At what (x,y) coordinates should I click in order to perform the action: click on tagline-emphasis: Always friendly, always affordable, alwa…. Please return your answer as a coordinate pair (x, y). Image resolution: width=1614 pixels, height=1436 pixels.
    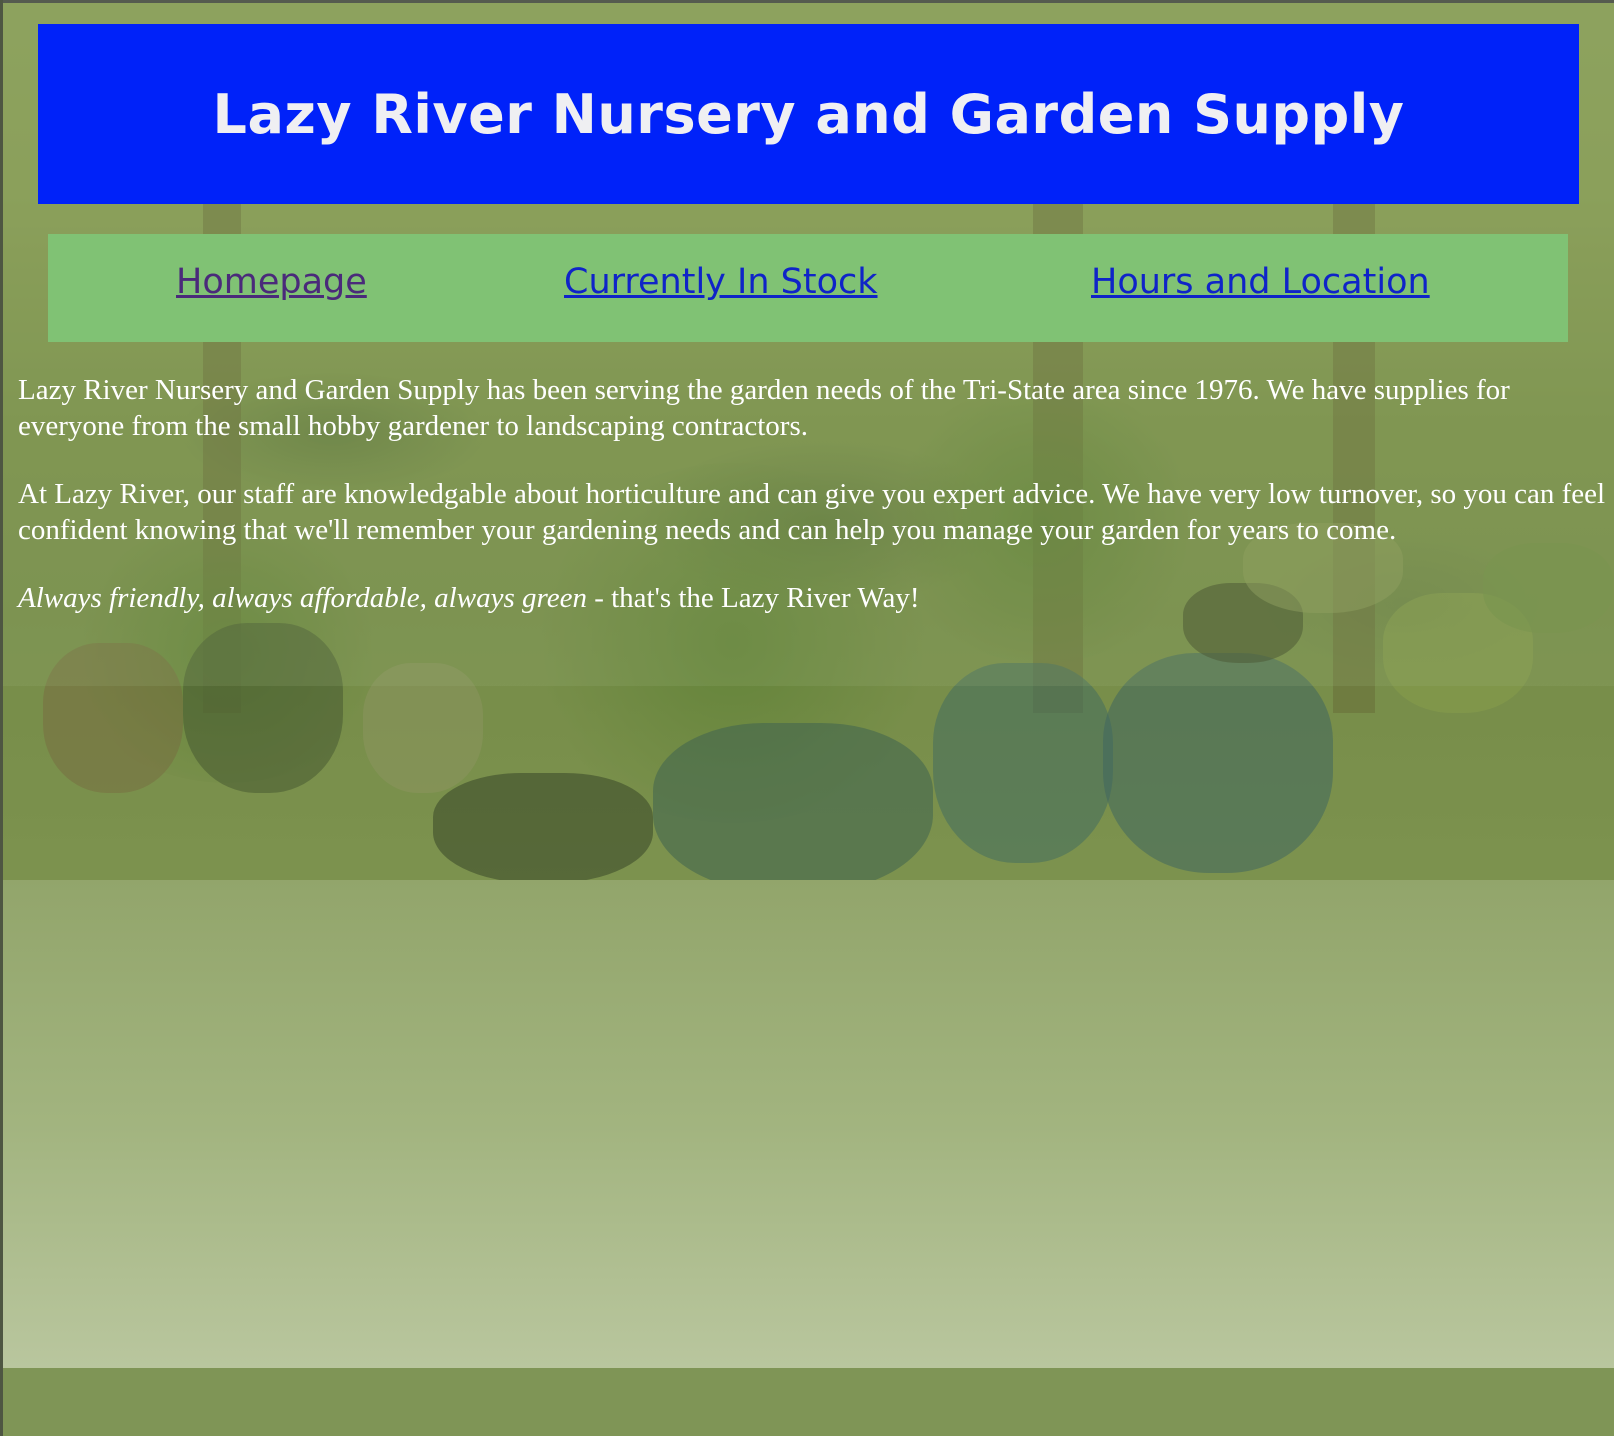
    Looking at the image, I should click on (302, 598).